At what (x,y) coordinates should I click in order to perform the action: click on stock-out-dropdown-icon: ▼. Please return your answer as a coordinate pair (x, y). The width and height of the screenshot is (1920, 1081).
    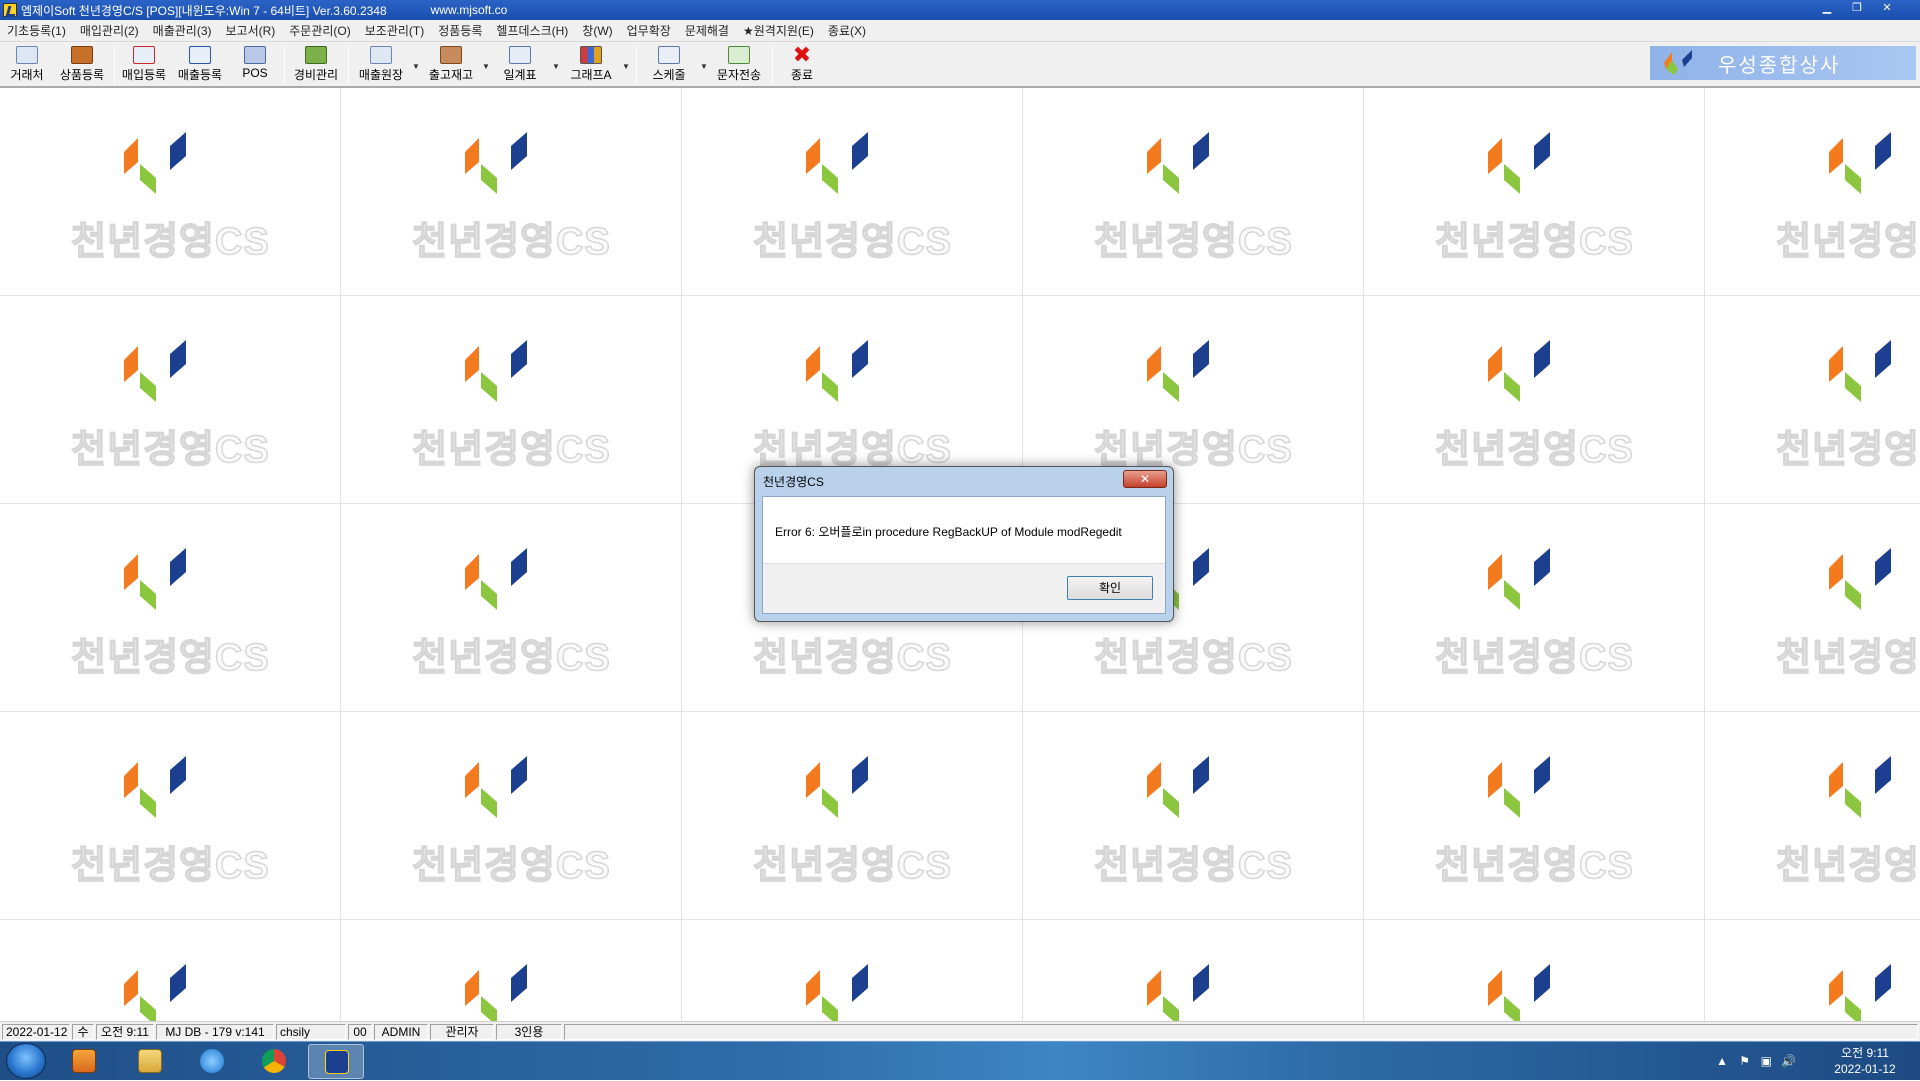
    Looking at the image, I should click on (486, 66).